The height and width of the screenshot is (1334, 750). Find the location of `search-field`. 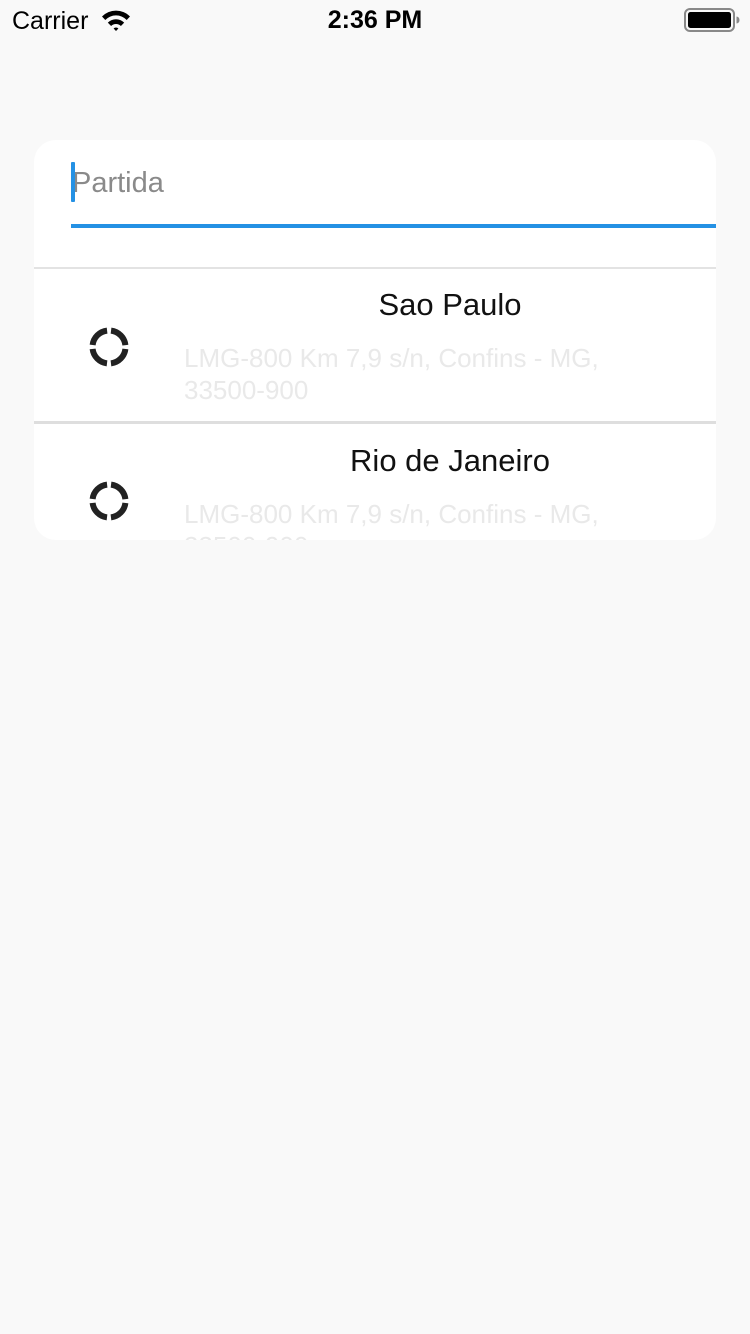

search-field is located at coordinates (393, 193).